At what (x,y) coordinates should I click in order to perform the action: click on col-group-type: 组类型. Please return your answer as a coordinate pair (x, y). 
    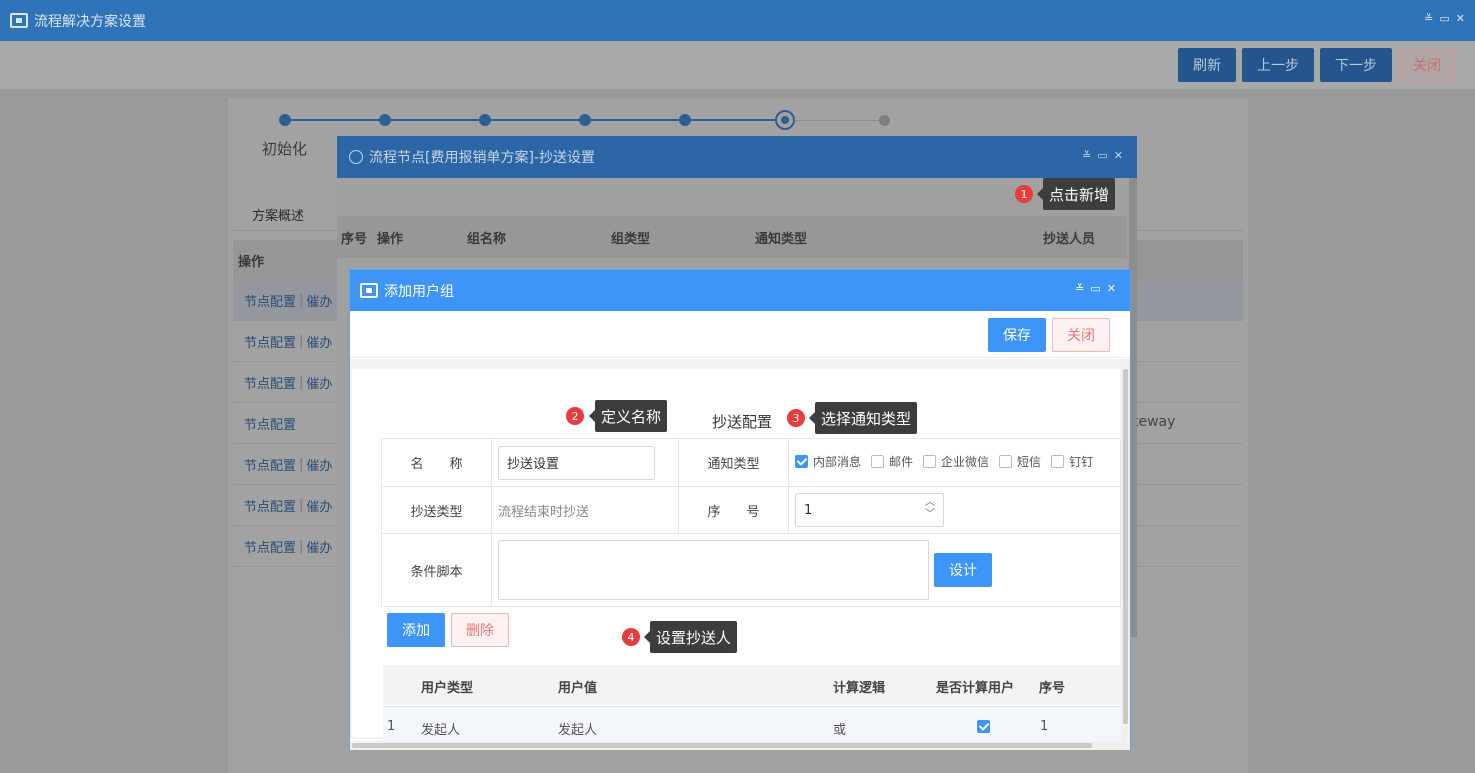
    Looking at the image, I should click on (631, 239).